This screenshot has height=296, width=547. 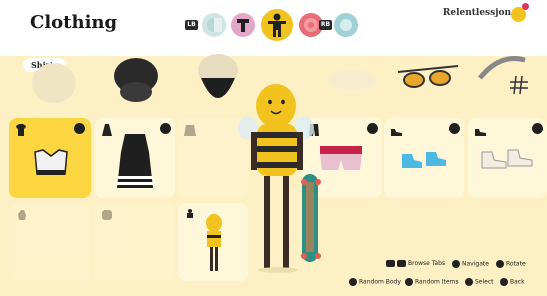 I want to click on tab-body, so click(x=214, y=25).